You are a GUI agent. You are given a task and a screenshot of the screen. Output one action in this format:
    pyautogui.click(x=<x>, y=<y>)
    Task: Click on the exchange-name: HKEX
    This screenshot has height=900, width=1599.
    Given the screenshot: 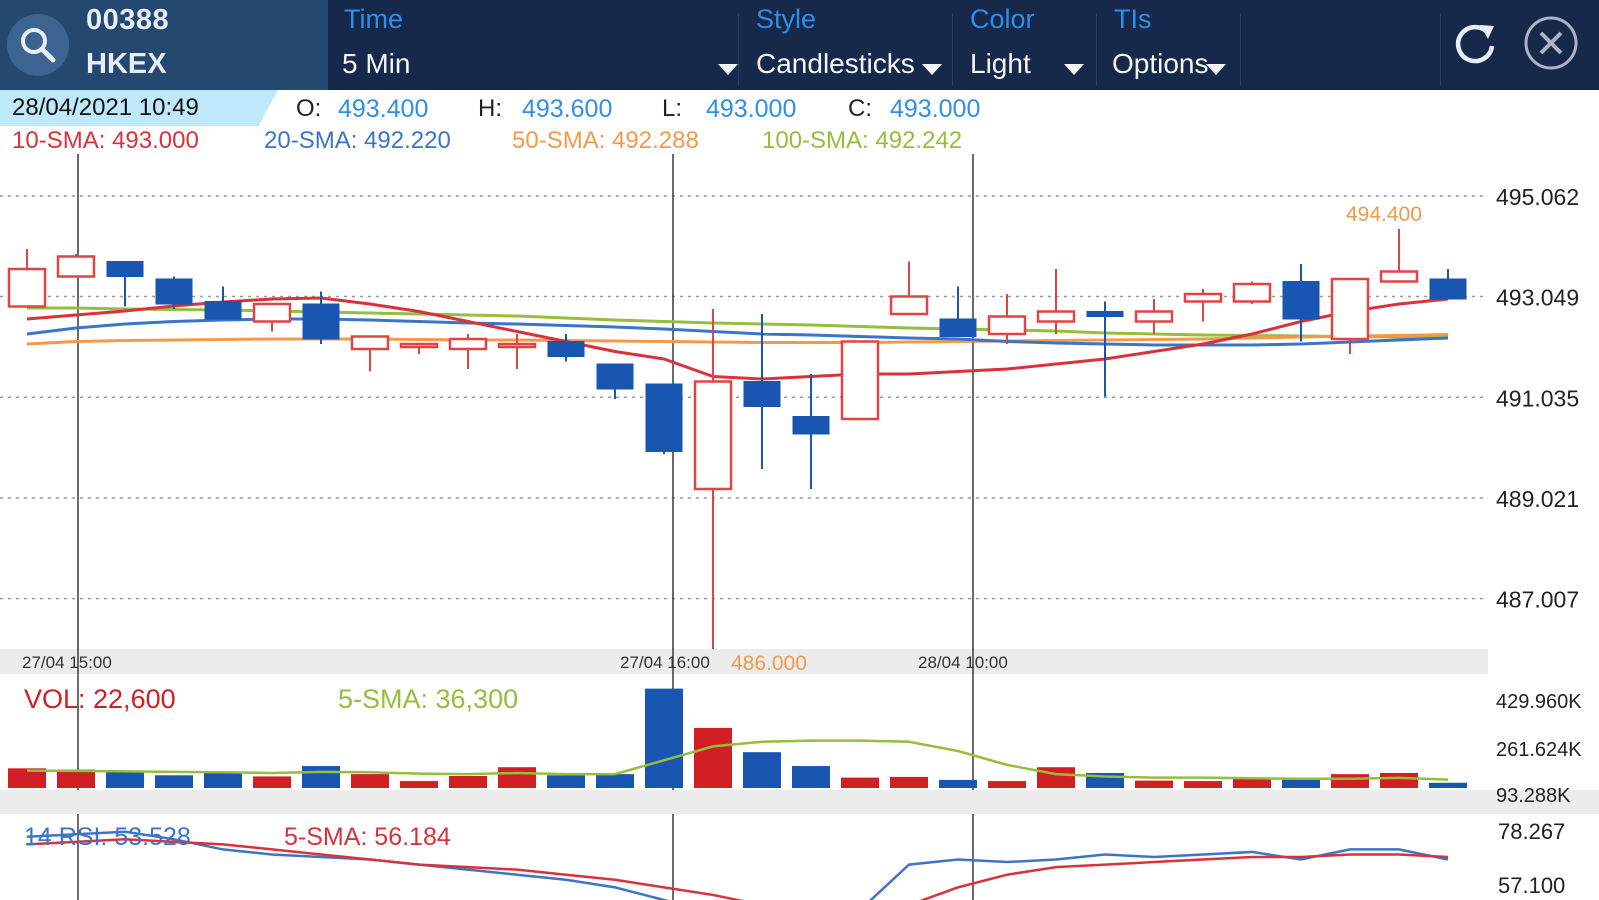 What is the action you would take?
    pyautogui.click(x=126, y=64)
    